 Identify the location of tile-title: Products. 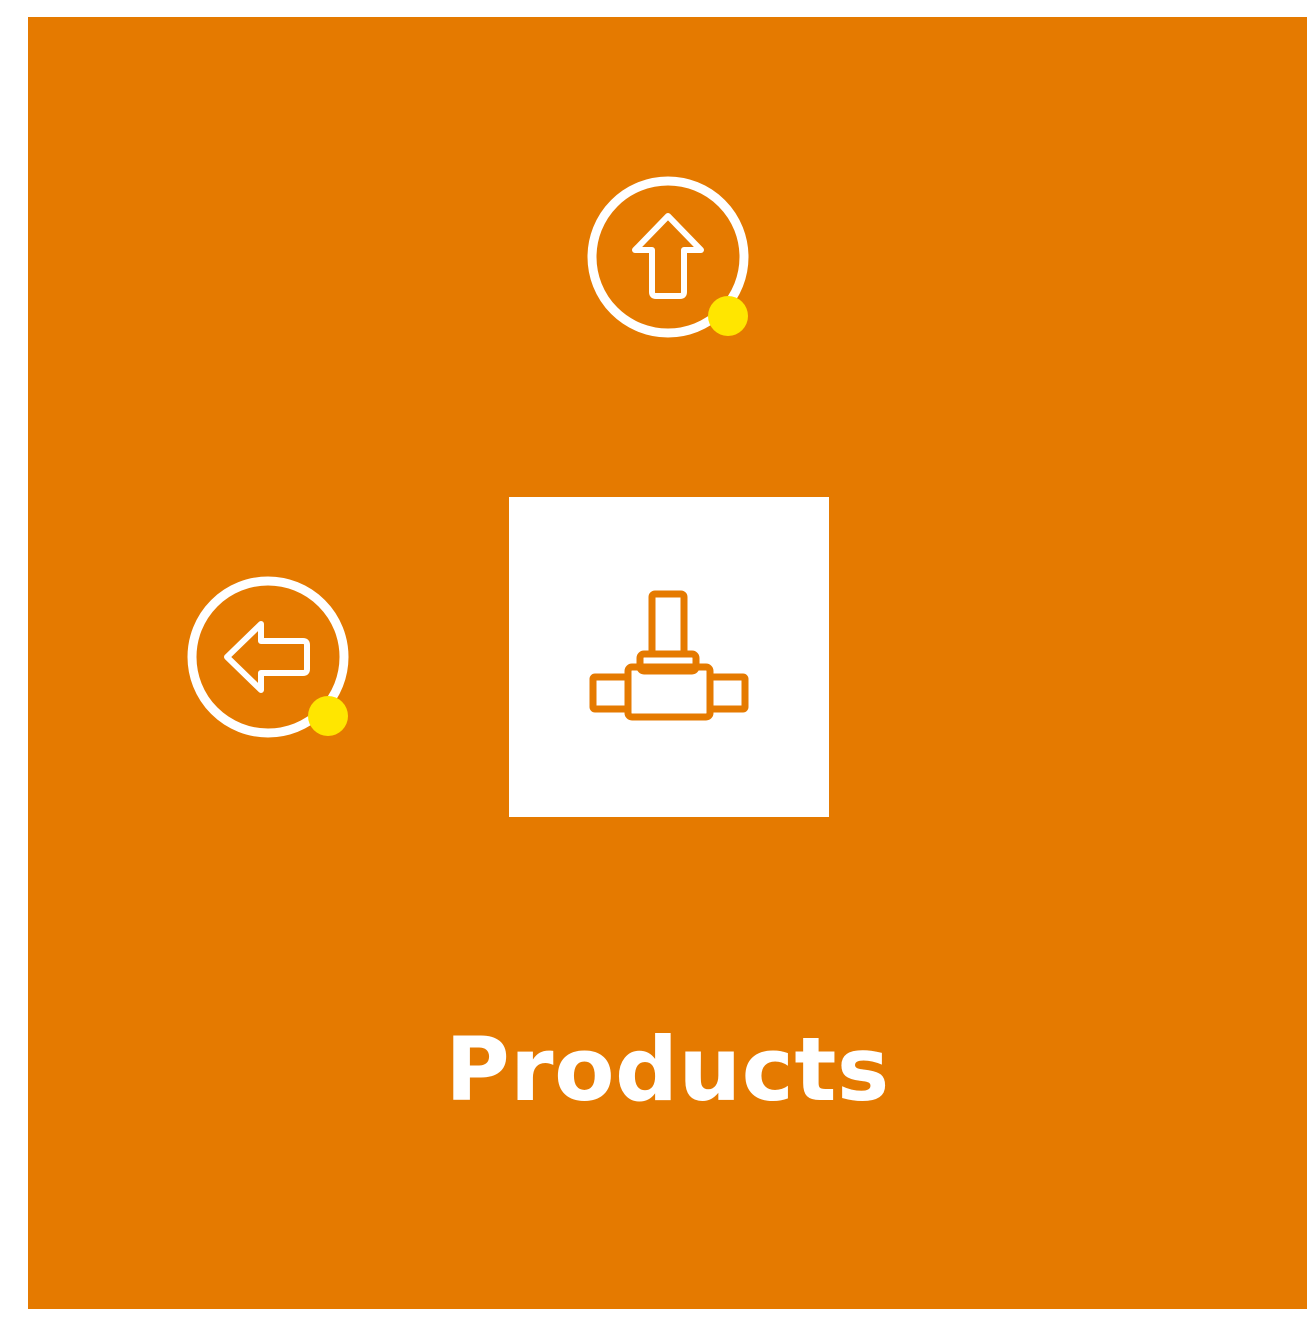
(667, 1069).